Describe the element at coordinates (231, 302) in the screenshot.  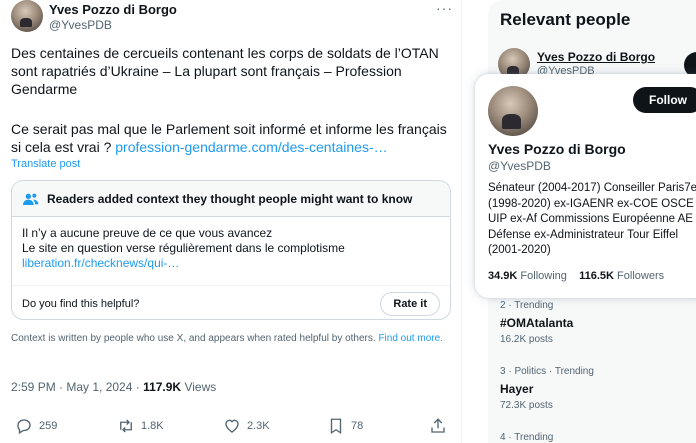
I see `helpful-row: Do you find this helpful? Rate it` at that location.